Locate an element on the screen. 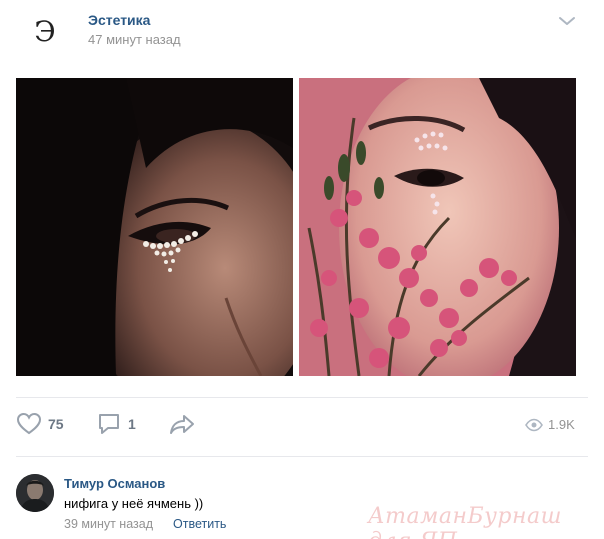 The height and width of the screenshot is (539, 604). share-button is located at coordinates (182, 424).